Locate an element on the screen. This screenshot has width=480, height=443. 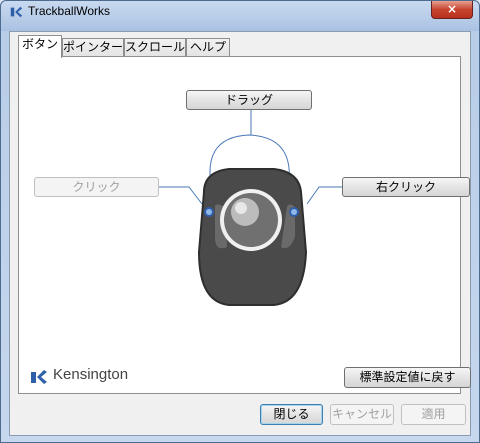
tab-buttons: ボタン is located at coordinates (40, 46).